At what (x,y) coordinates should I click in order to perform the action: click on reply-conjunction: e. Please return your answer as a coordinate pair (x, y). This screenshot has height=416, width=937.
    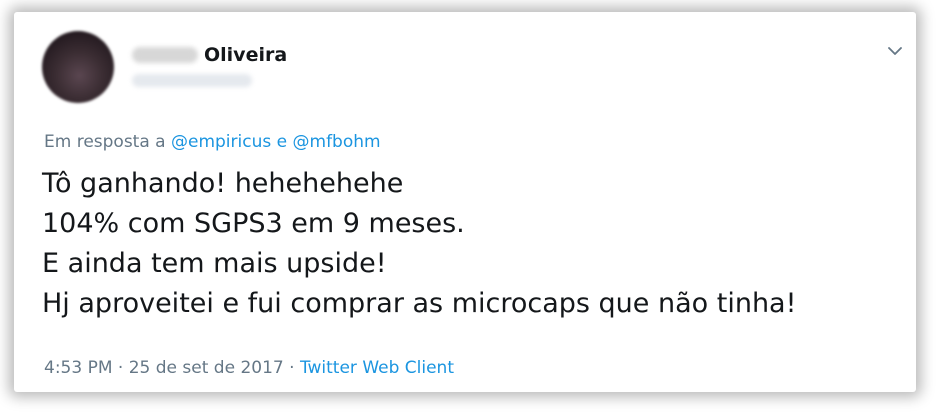
    Looking at the image, I should click on (282, 142).